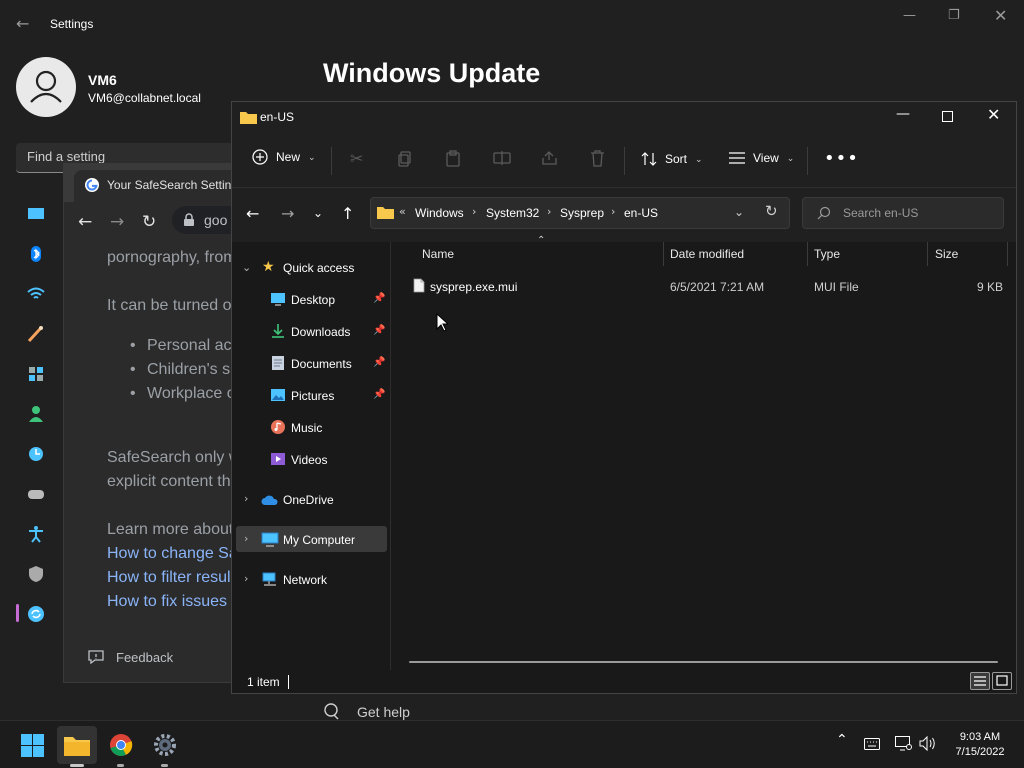 Image resolution: width=1024 pixels, height=768 pixels. I want to click on accessibility-icon, so click(36, 534).